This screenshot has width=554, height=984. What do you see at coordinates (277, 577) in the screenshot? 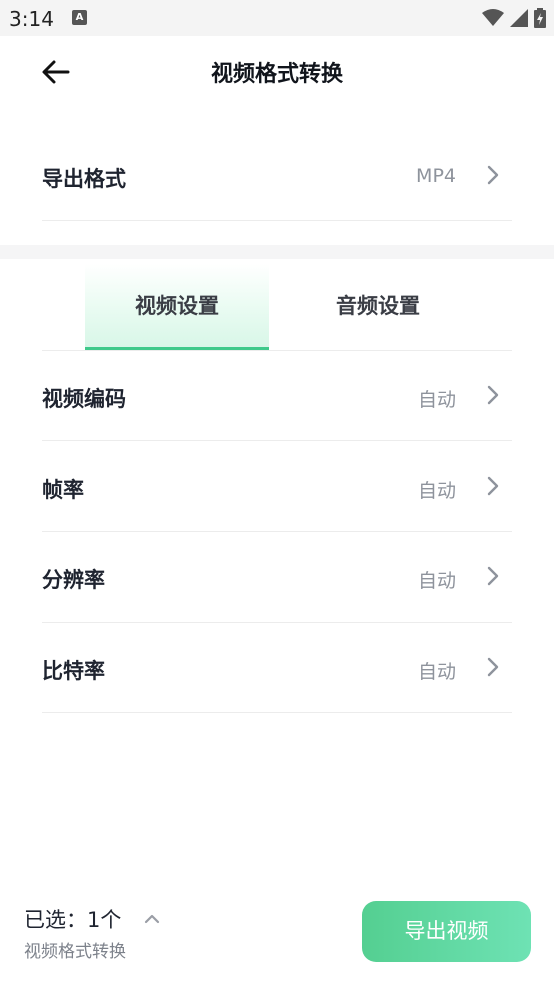
I see `setting-row-resolution: 分辨率 自动` at bounding box center [277, 577].